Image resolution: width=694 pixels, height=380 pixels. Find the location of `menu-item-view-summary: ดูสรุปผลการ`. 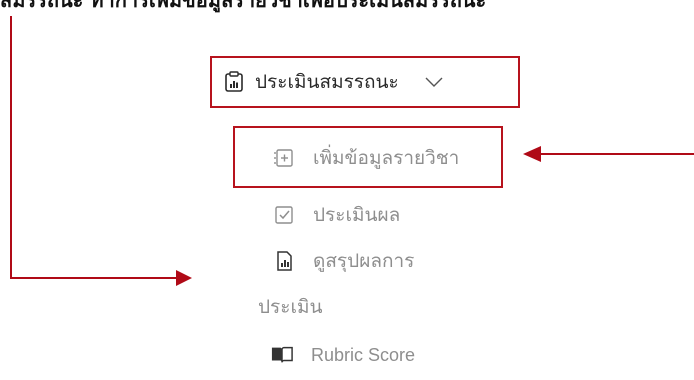

menu-item-view-summary: ดูสรุปผลการ is located at coordinates (343, 261).